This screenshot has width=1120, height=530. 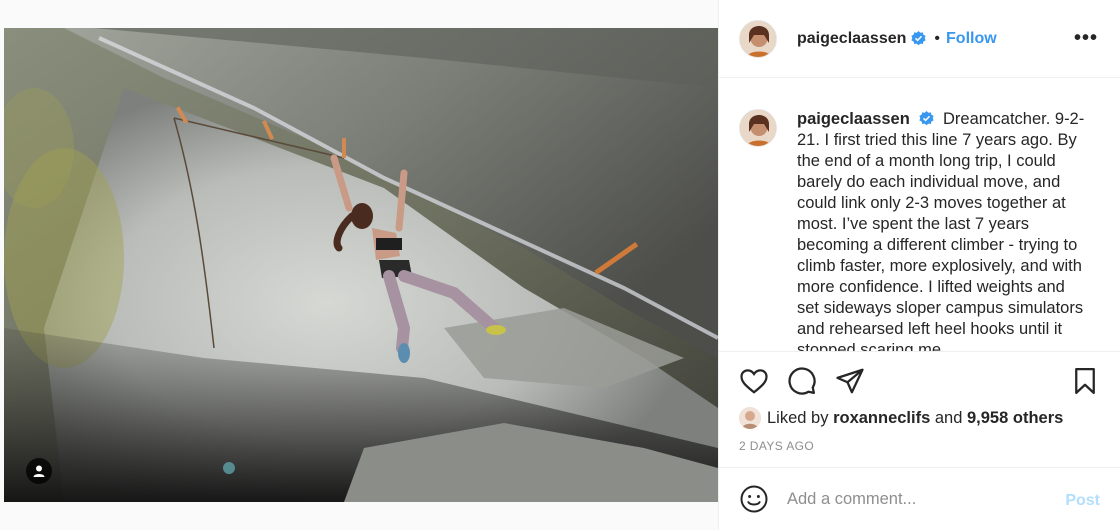 I want to click on comment-input, so click(x=917, y=499).